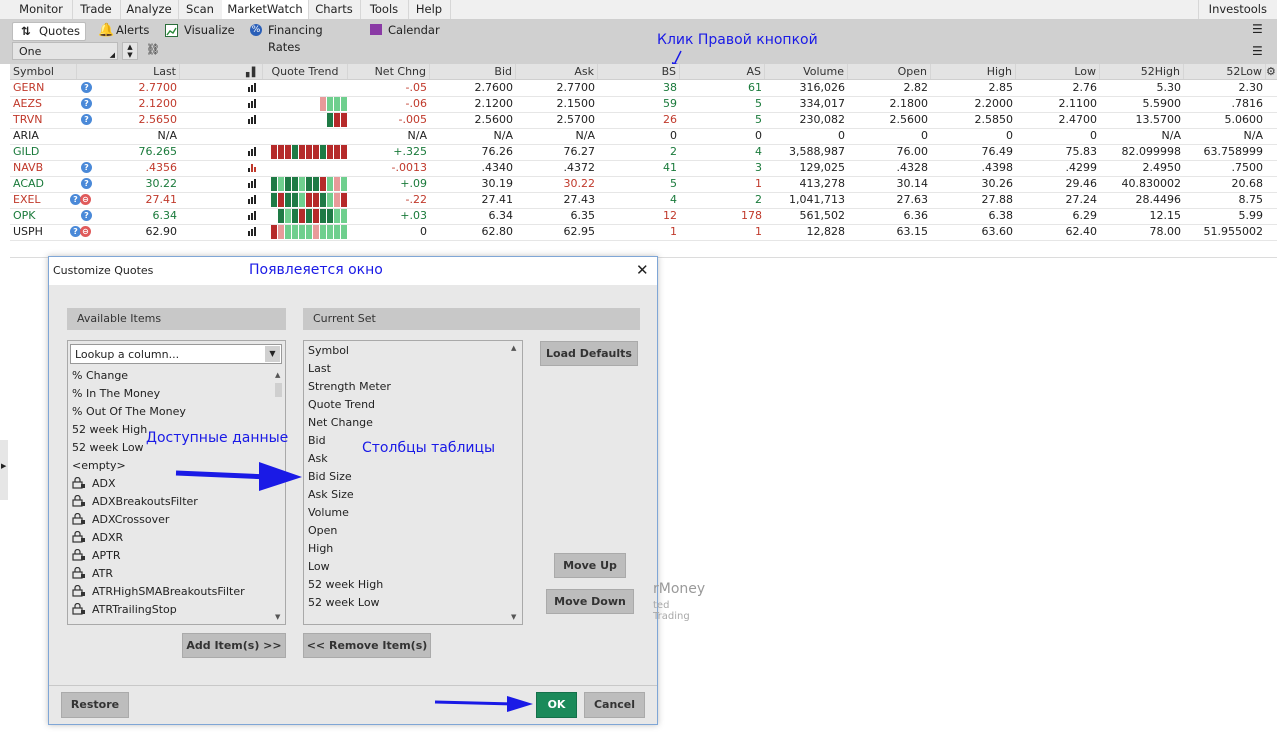 This screenshot has width=1277, height=739. Describe the element at coordinates (302, 38) in the screenshot. I see `tab-financing-rates: % Financing Rates` at that location.